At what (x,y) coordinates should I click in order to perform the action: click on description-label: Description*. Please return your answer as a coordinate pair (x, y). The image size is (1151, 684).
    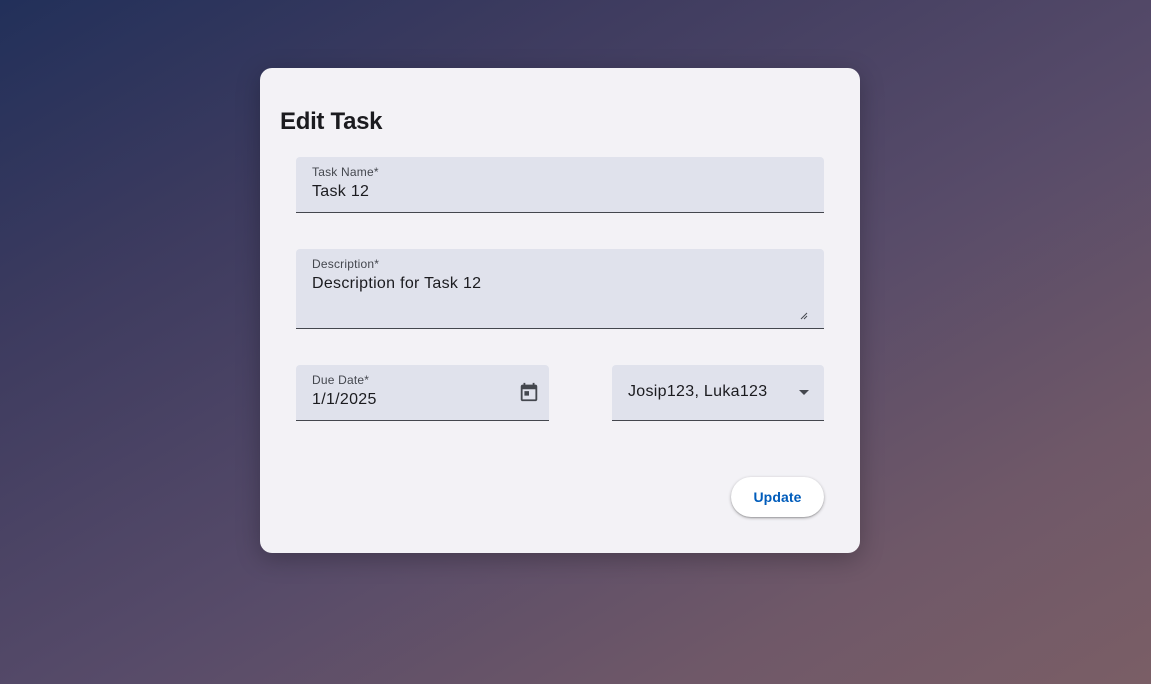
    Looking at the image, I should click on (346, 264).